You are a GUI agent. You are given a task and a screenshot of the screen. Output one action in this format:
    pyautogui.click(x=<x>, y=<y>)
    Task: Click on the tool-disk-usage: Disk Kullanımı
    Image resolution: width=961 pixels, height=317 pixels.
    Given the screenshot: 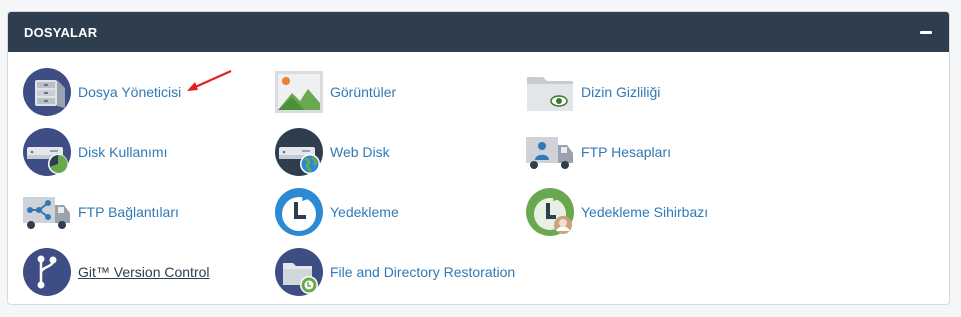 What is the action you would take?
    pyautogui.click(x=94, y=152)
    